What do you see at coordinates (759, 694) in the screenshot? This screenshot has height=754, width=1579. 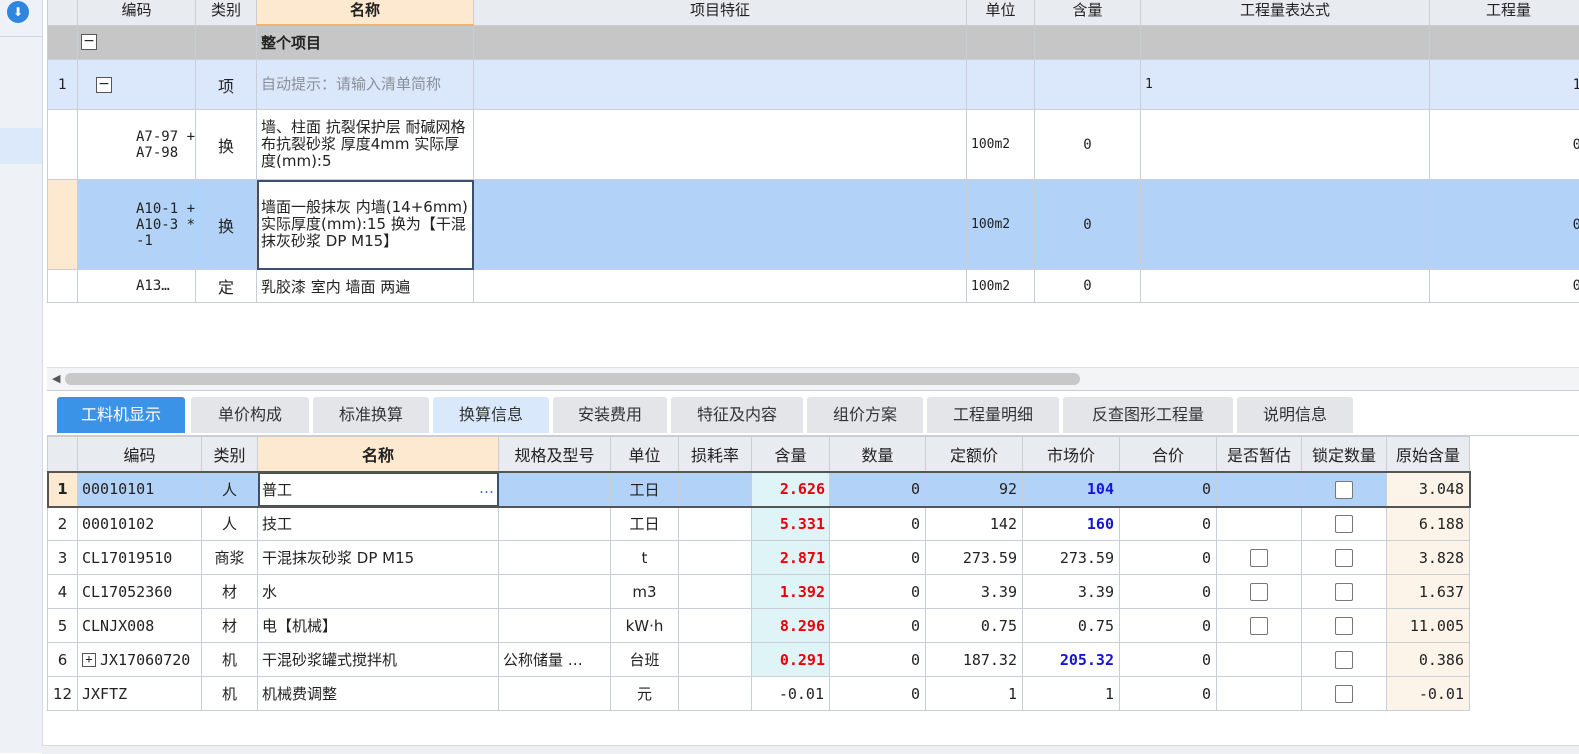 I see `table-row: 12 JXFTZ 机 机械费调整 元 -0.01 0 1 1 0 -0.01` at bounding box center [759, 694].